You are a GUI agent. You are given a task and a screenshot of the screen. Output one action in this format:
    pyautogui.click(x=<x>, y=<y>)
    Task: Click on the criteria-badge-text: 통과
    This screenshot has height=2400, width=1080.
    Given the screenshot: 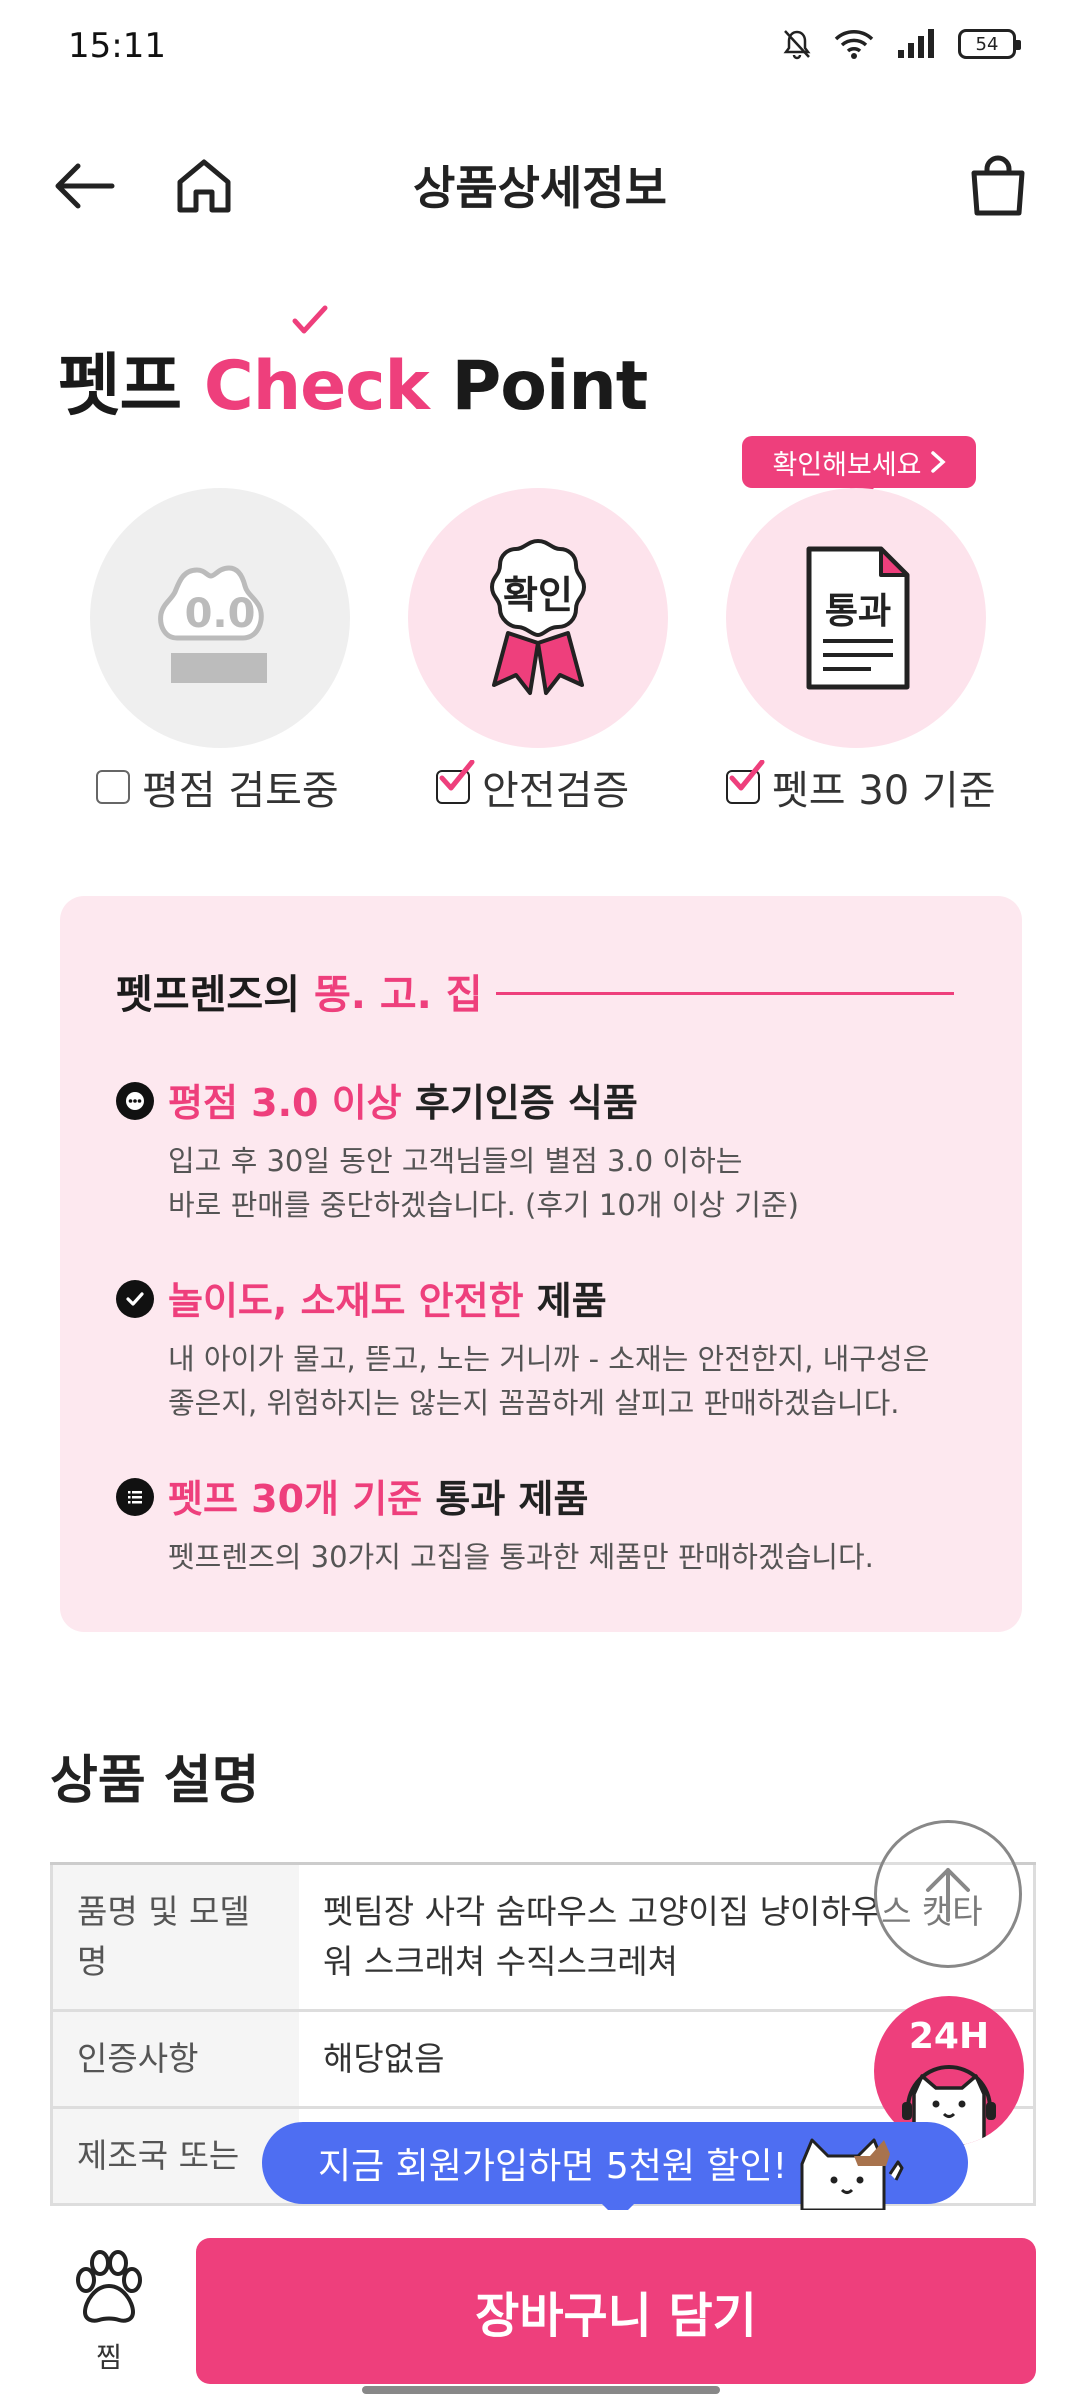 What is the action you would take?
    pyautogui.click(x=858, y=611)
    